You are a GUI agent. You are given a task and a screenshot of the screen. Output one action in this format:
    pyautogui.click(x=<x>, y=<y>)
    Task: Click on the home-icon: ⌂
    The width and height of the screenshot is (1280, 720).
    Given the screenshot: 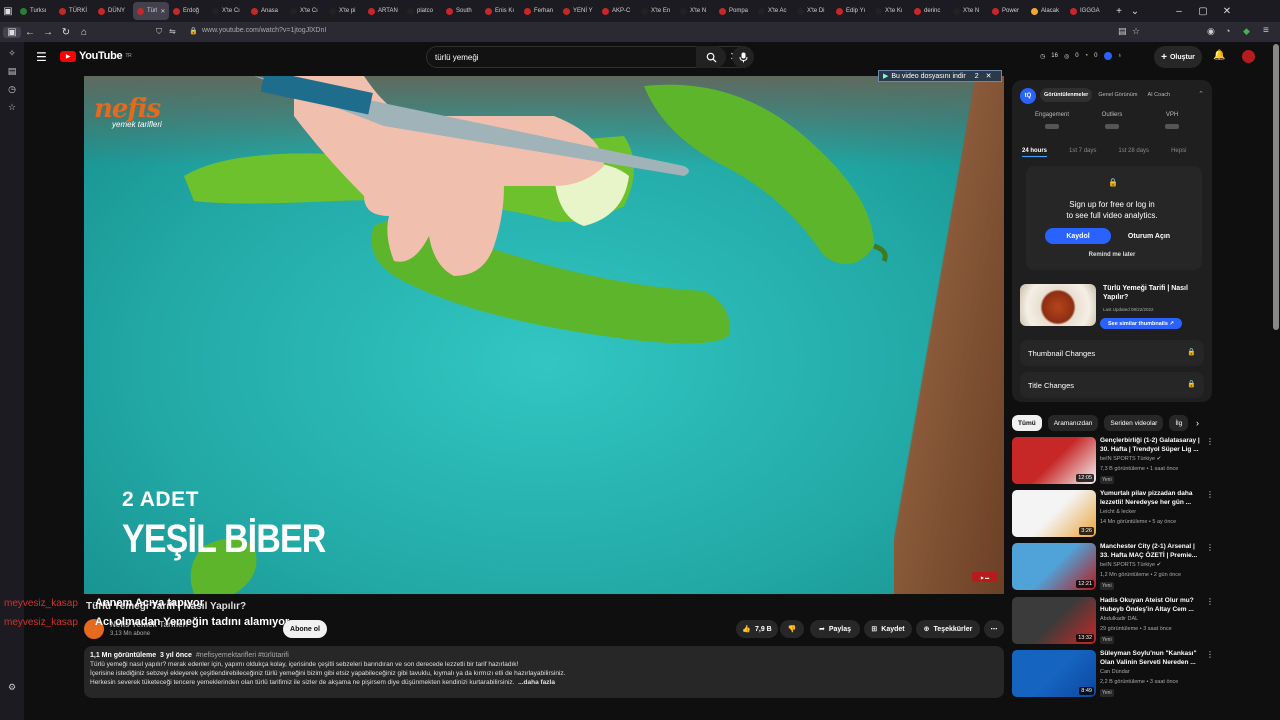 What is the action you would take?
    pyautogui.click(x=84, y=32)
    